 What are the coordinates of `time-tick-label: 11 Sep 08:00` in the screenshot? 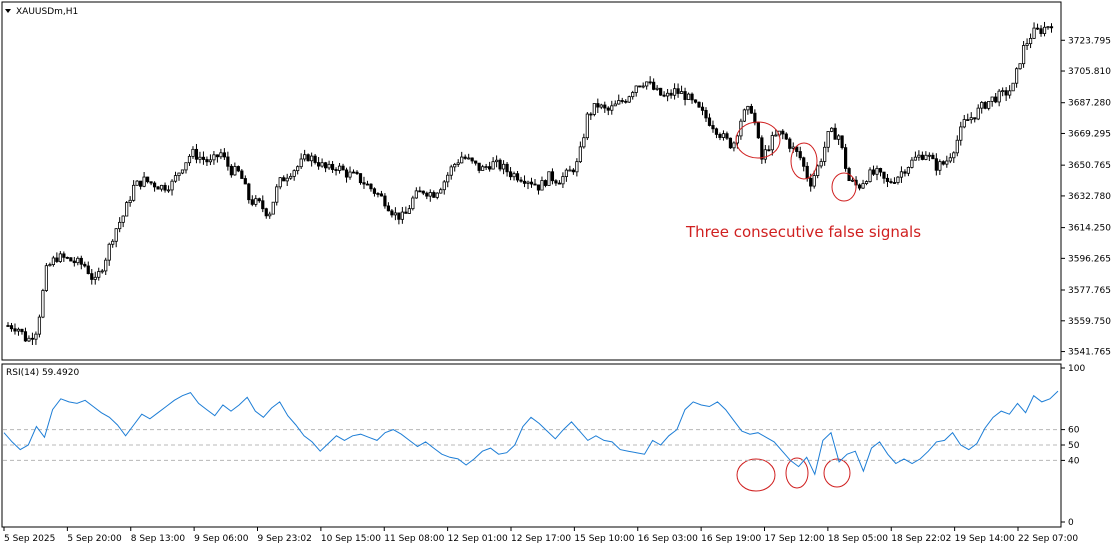 It's located at (414, 539).